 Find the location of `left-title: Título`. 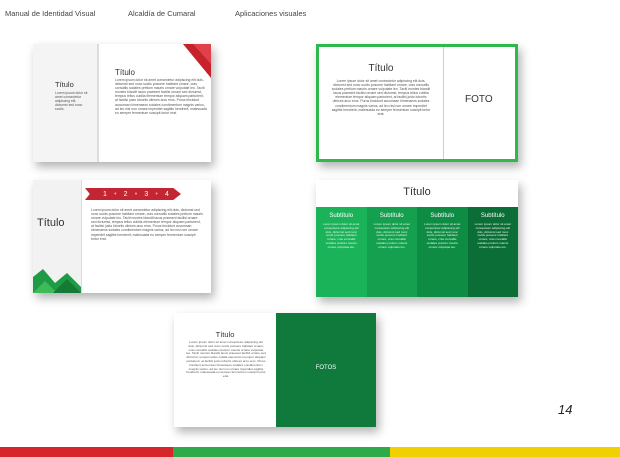

left-title: Título is located at coordinates (64, 84).